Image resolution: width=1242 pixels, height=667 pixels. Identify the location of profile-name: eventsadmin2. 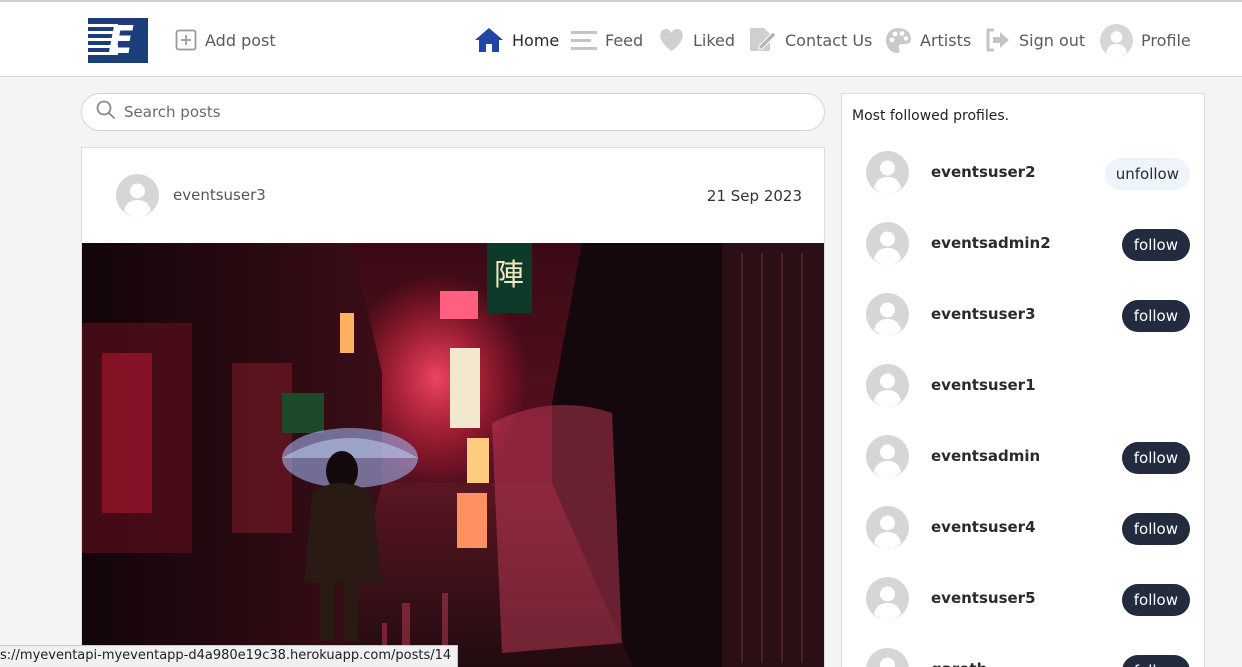
(991, 243).